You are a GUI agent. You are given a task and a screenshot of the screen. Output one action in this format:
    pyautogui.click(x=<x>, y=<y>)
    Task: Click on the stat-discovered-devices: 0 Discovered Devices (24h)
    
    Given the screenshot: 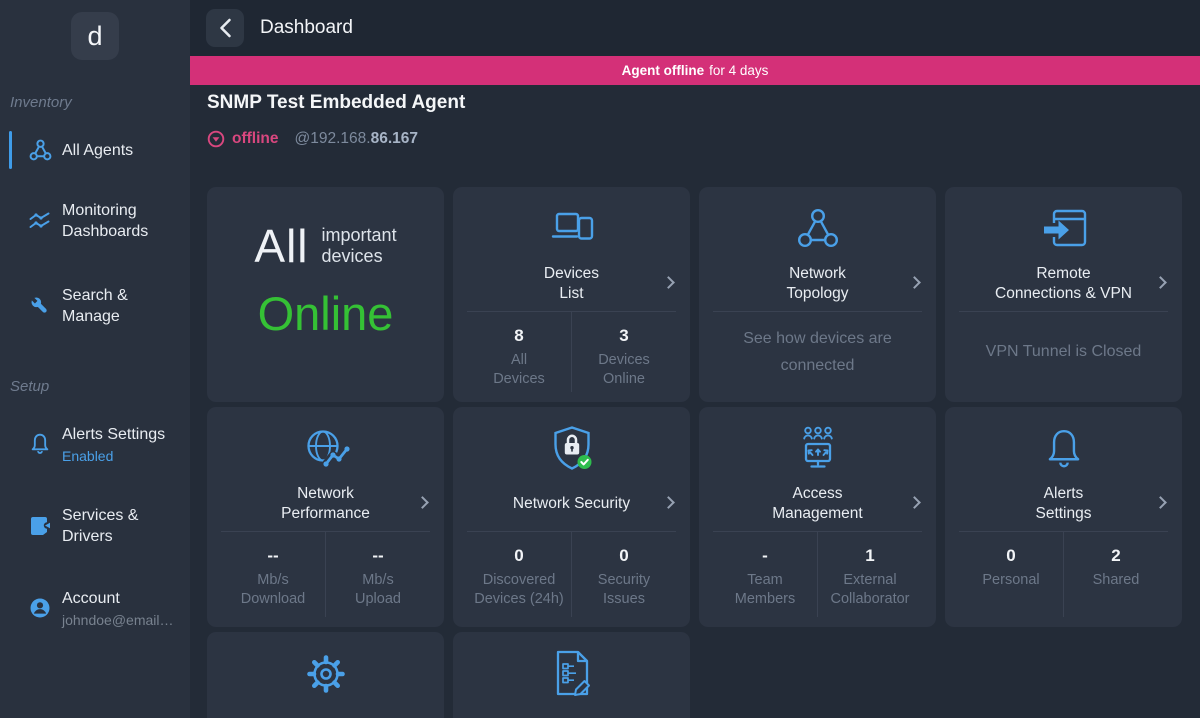 What is the action you would take?
    pyautogui.click(x=519, y=574)
    